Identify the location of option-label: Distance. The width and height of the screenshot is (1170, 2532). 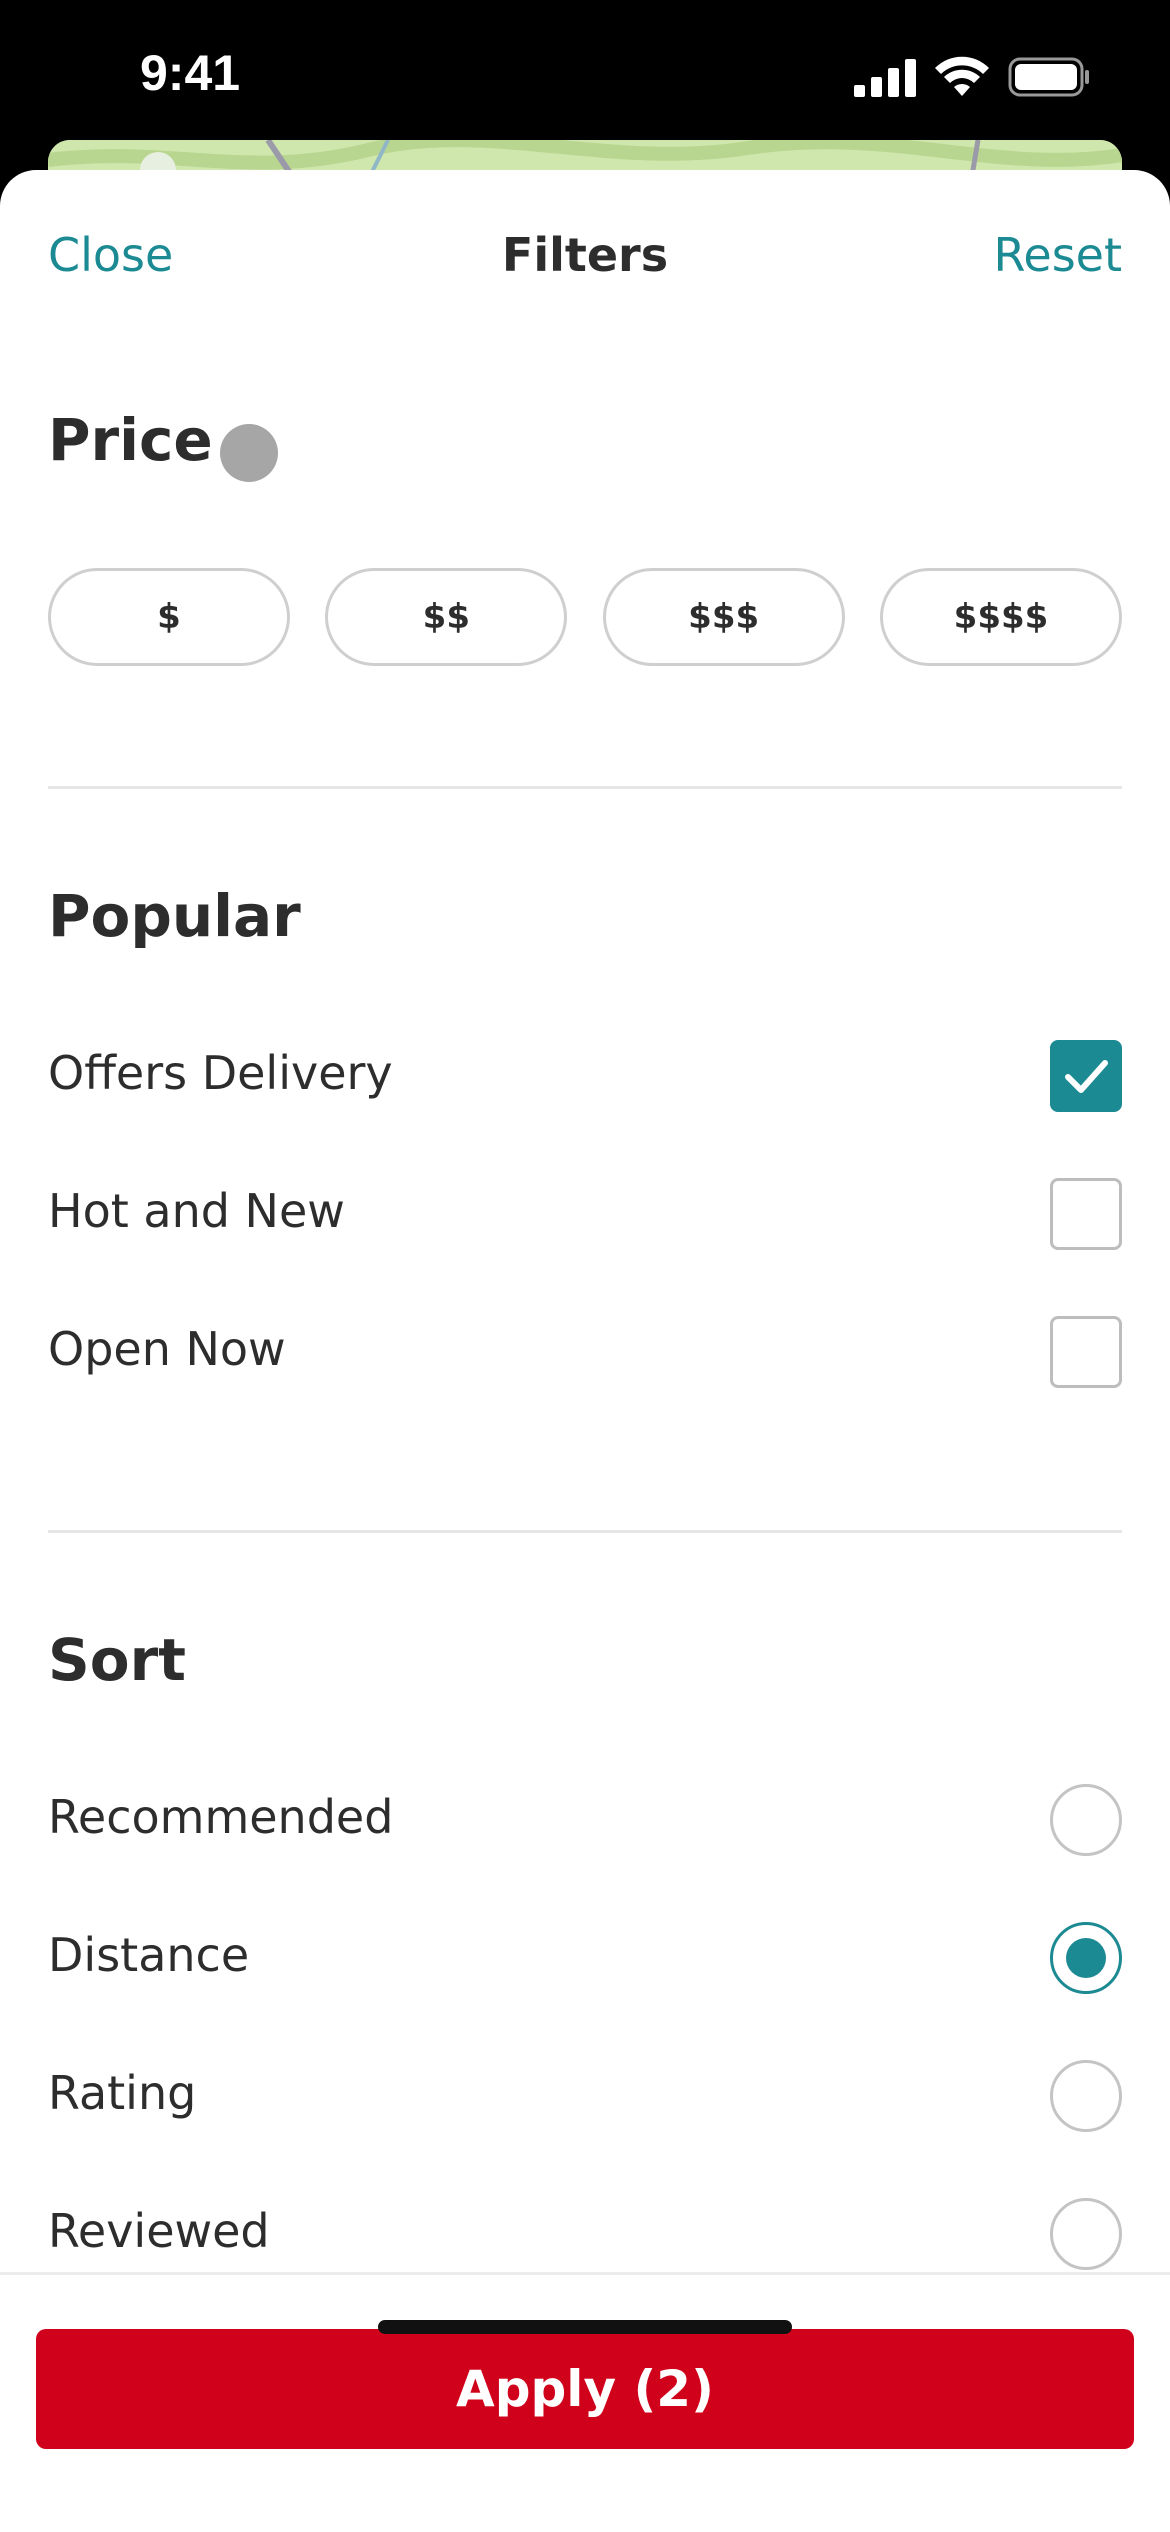
(149, 1955).